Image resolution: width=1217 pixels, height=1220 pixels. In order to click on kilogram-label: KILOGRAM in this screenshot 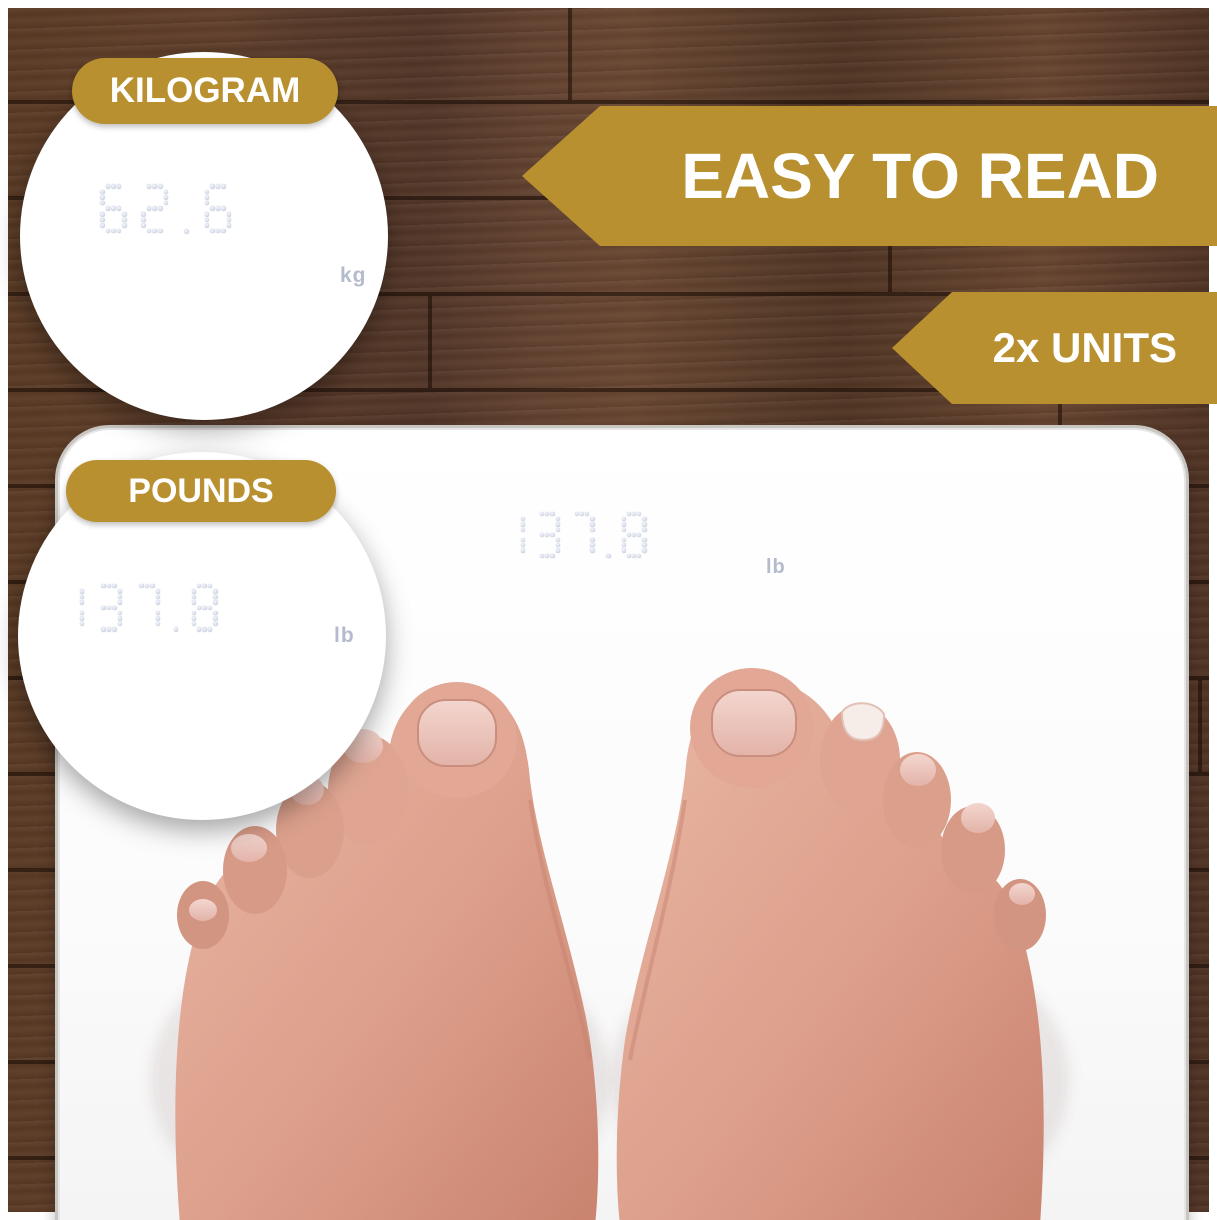, I will do `click(205, 91)`.